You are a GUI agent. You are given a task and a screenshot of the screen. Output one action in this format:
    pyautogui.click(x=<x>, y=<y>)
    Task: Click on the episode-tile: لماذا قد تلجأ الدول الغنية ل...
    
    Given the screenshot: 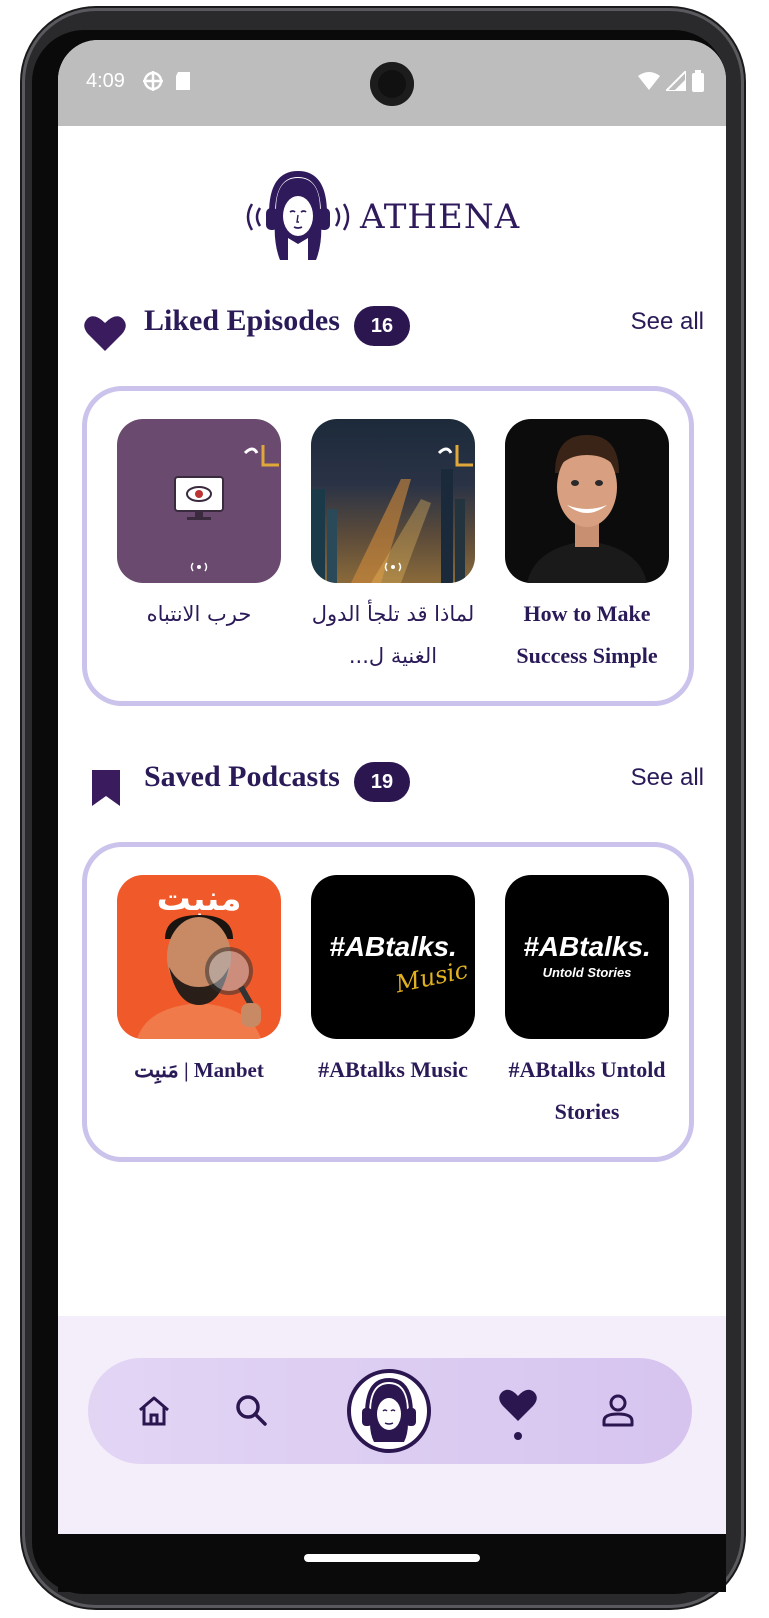 What is the action you would take?
    pyautogui.click(x=393, y=548)
    